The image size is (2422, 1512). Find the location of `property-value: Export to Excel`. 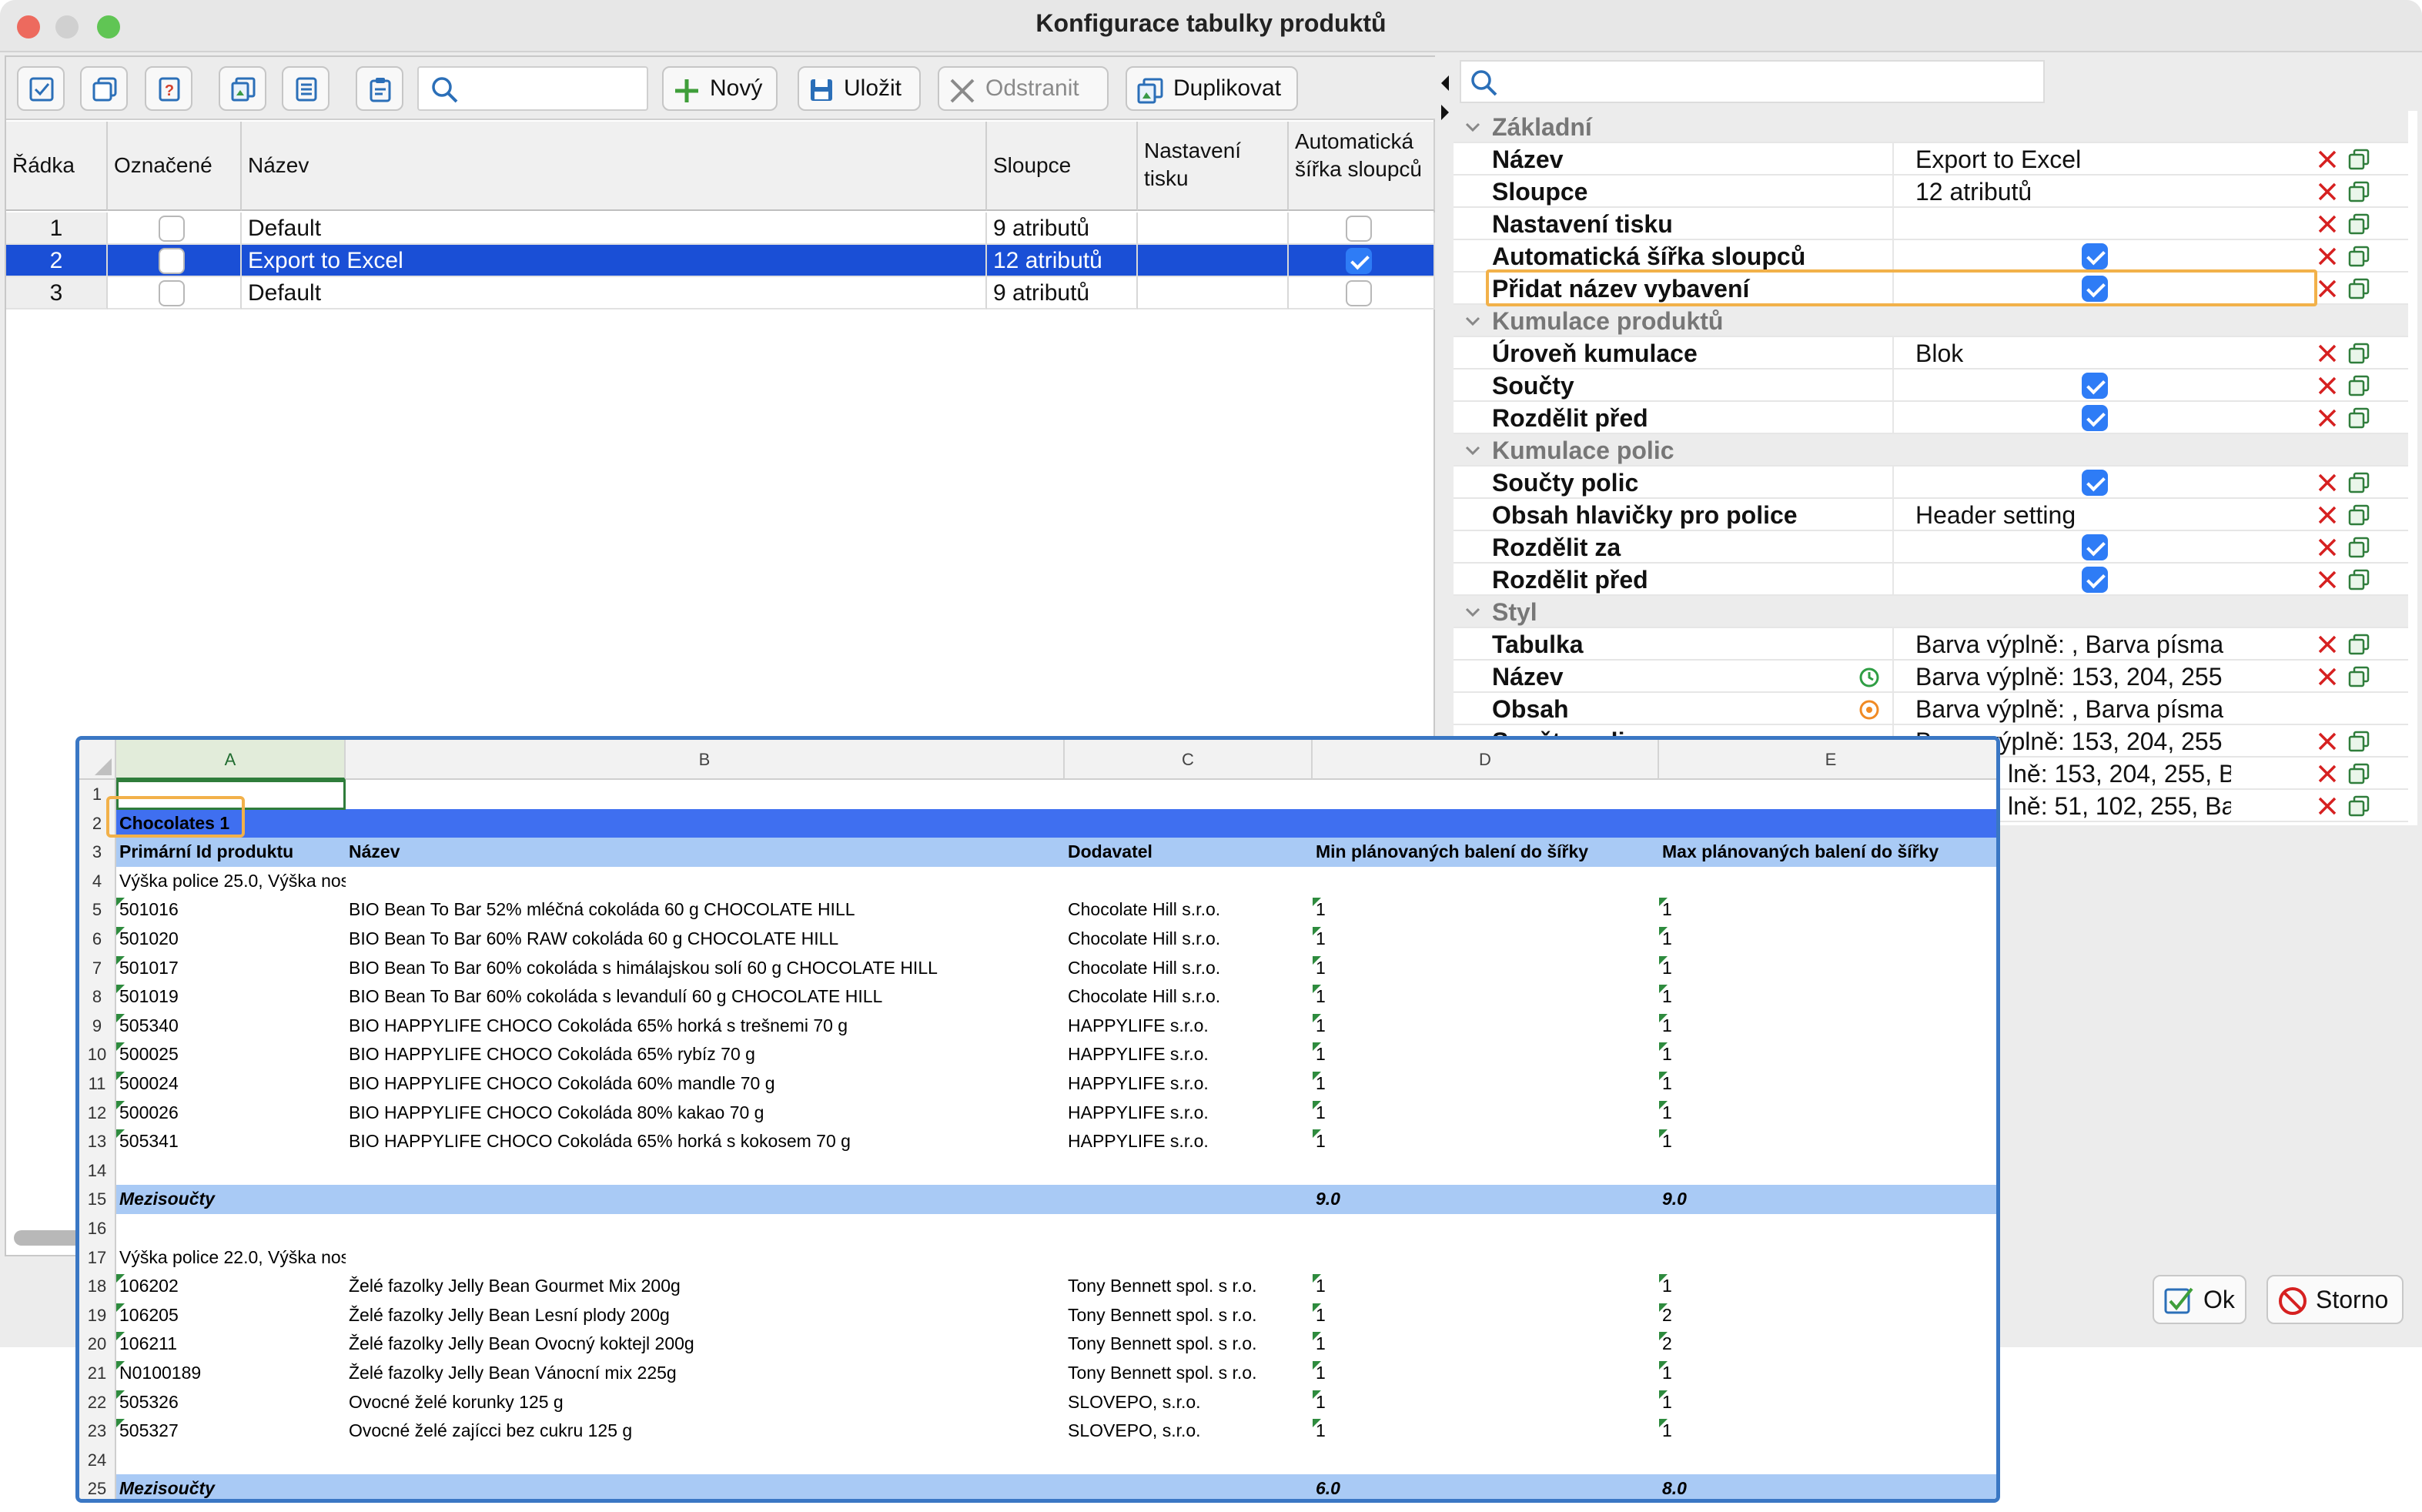

property-value: Export to Excel is located at coordinates (2069, 159).